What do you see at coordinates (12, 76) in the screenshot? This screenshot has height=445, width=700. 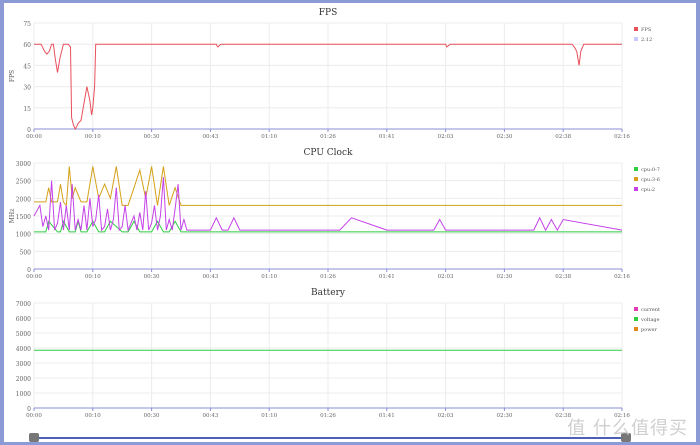 I see `y-axis-label: FPS` at bounding box center [12, 76].